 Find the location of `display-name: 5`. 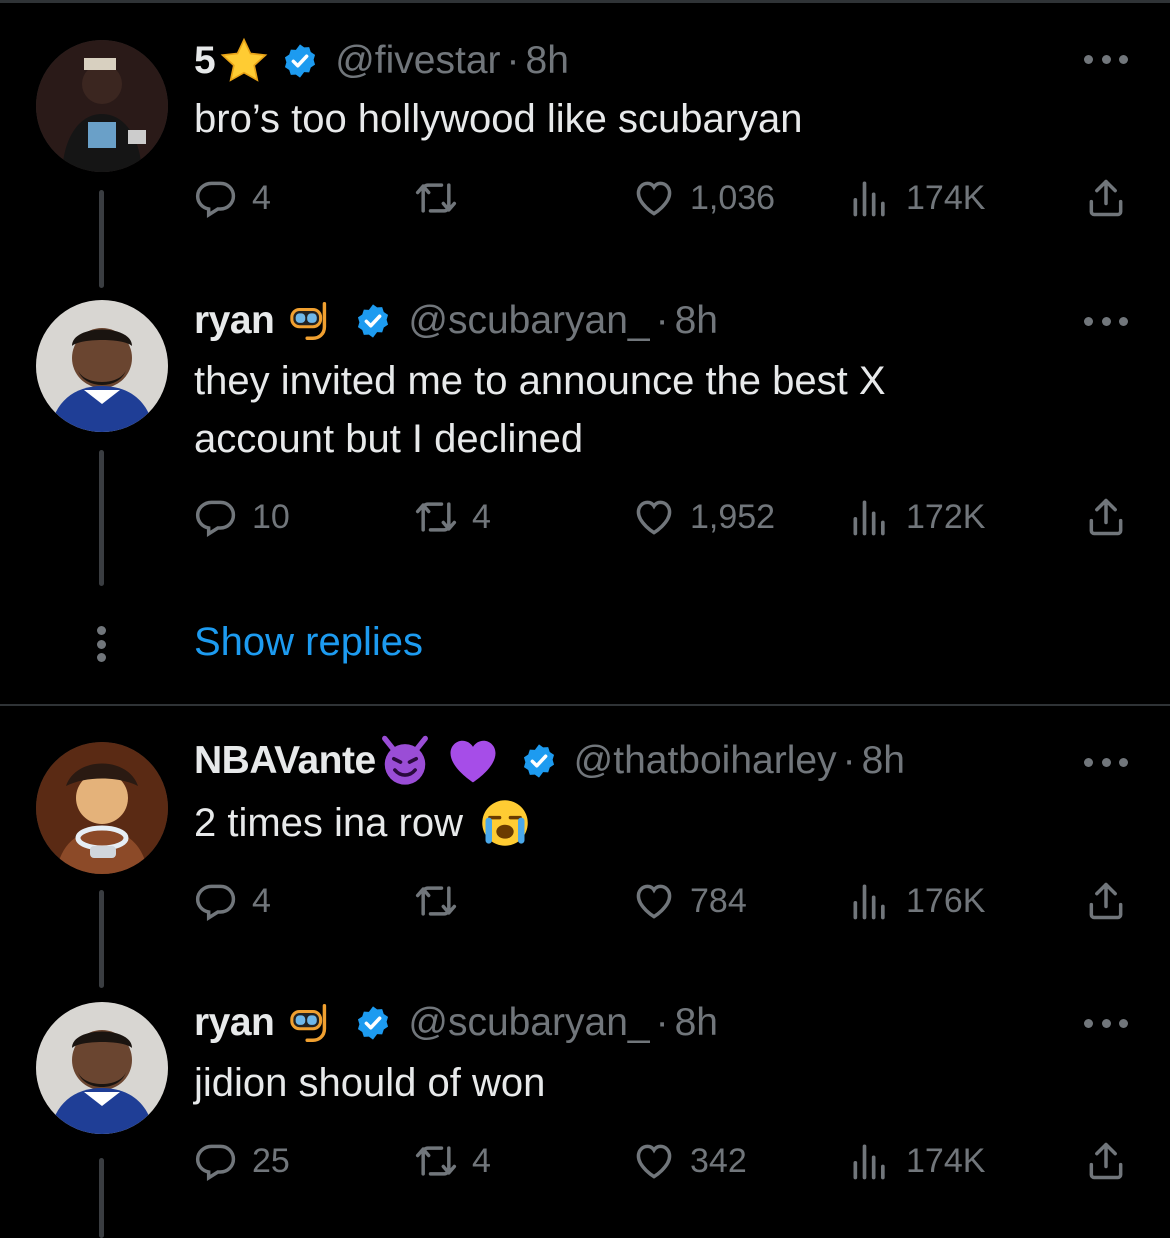

display-name: 5 is located at coordinates (205, 61).